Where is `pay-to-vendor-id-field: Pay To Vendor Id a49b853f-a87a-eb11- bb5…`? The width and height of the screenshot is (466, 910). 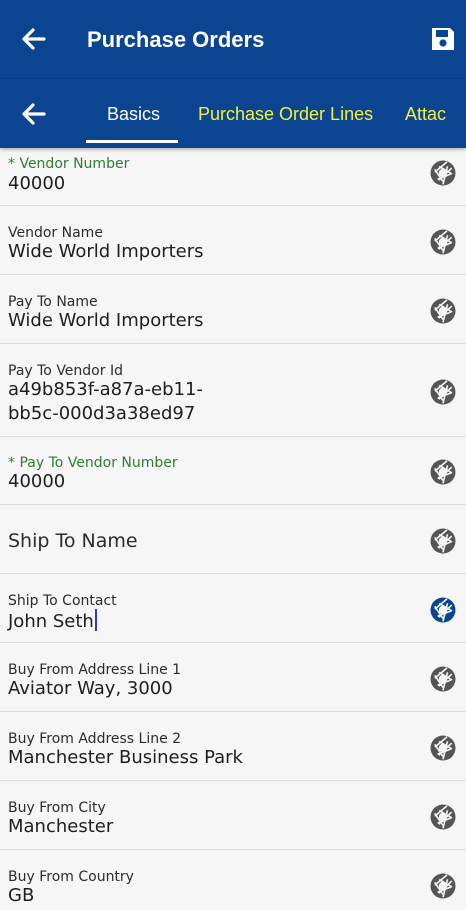 pay-to-vendor-id-field: Pay To Vendor Id a49b853f-a87a-eb11- bb5… is located at coordinates (233, 390).